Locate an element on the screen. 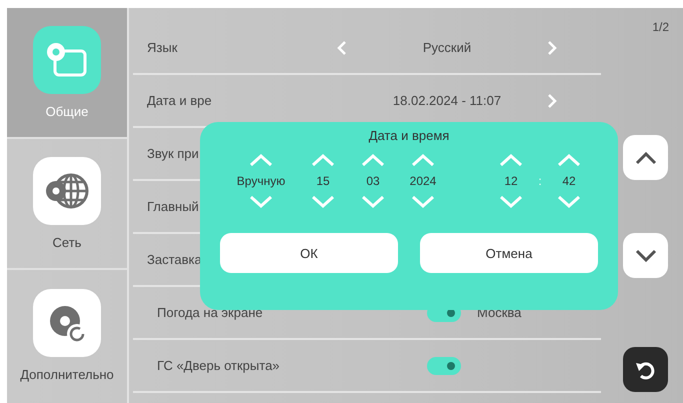 The image size is (683, 403). spinner-value: 2024 is located at coordinates (423, 181).